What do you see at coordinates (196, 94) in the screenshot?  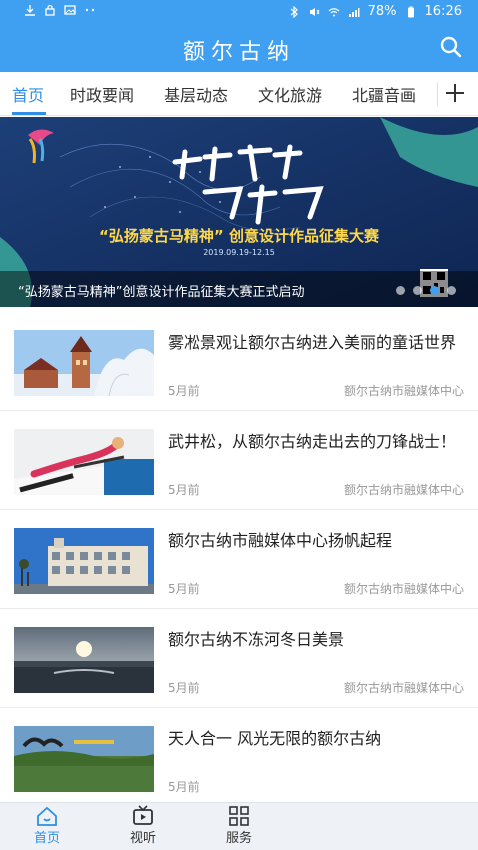 I see `tab-grassroots: 基层动态` at bounding box center [196, 94].